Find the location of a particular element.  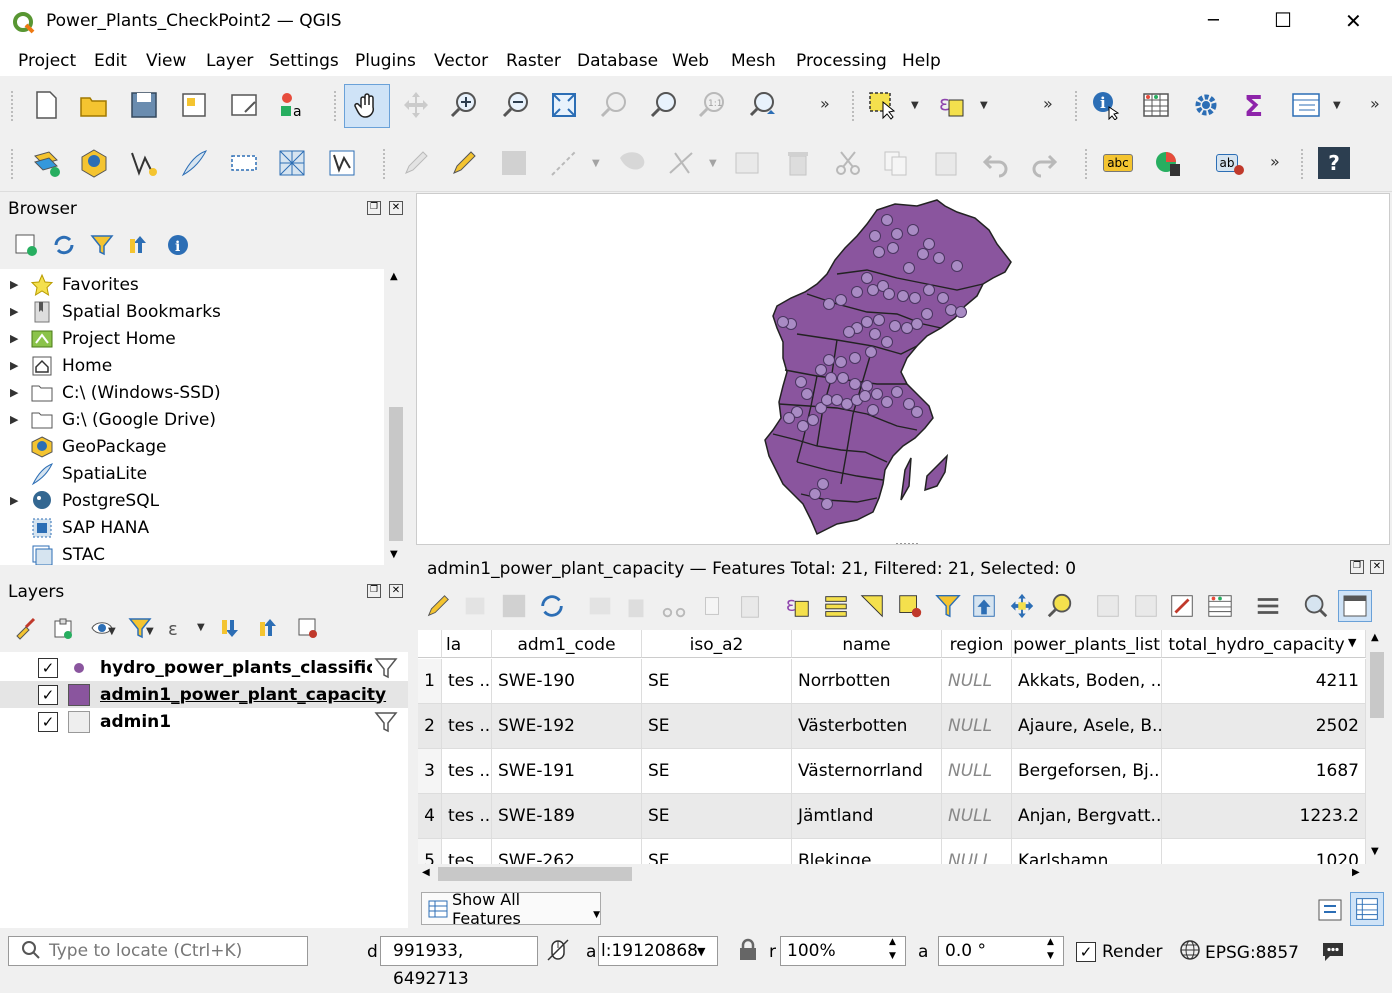

invert-selection-icon is located at coordinates (872, 606).